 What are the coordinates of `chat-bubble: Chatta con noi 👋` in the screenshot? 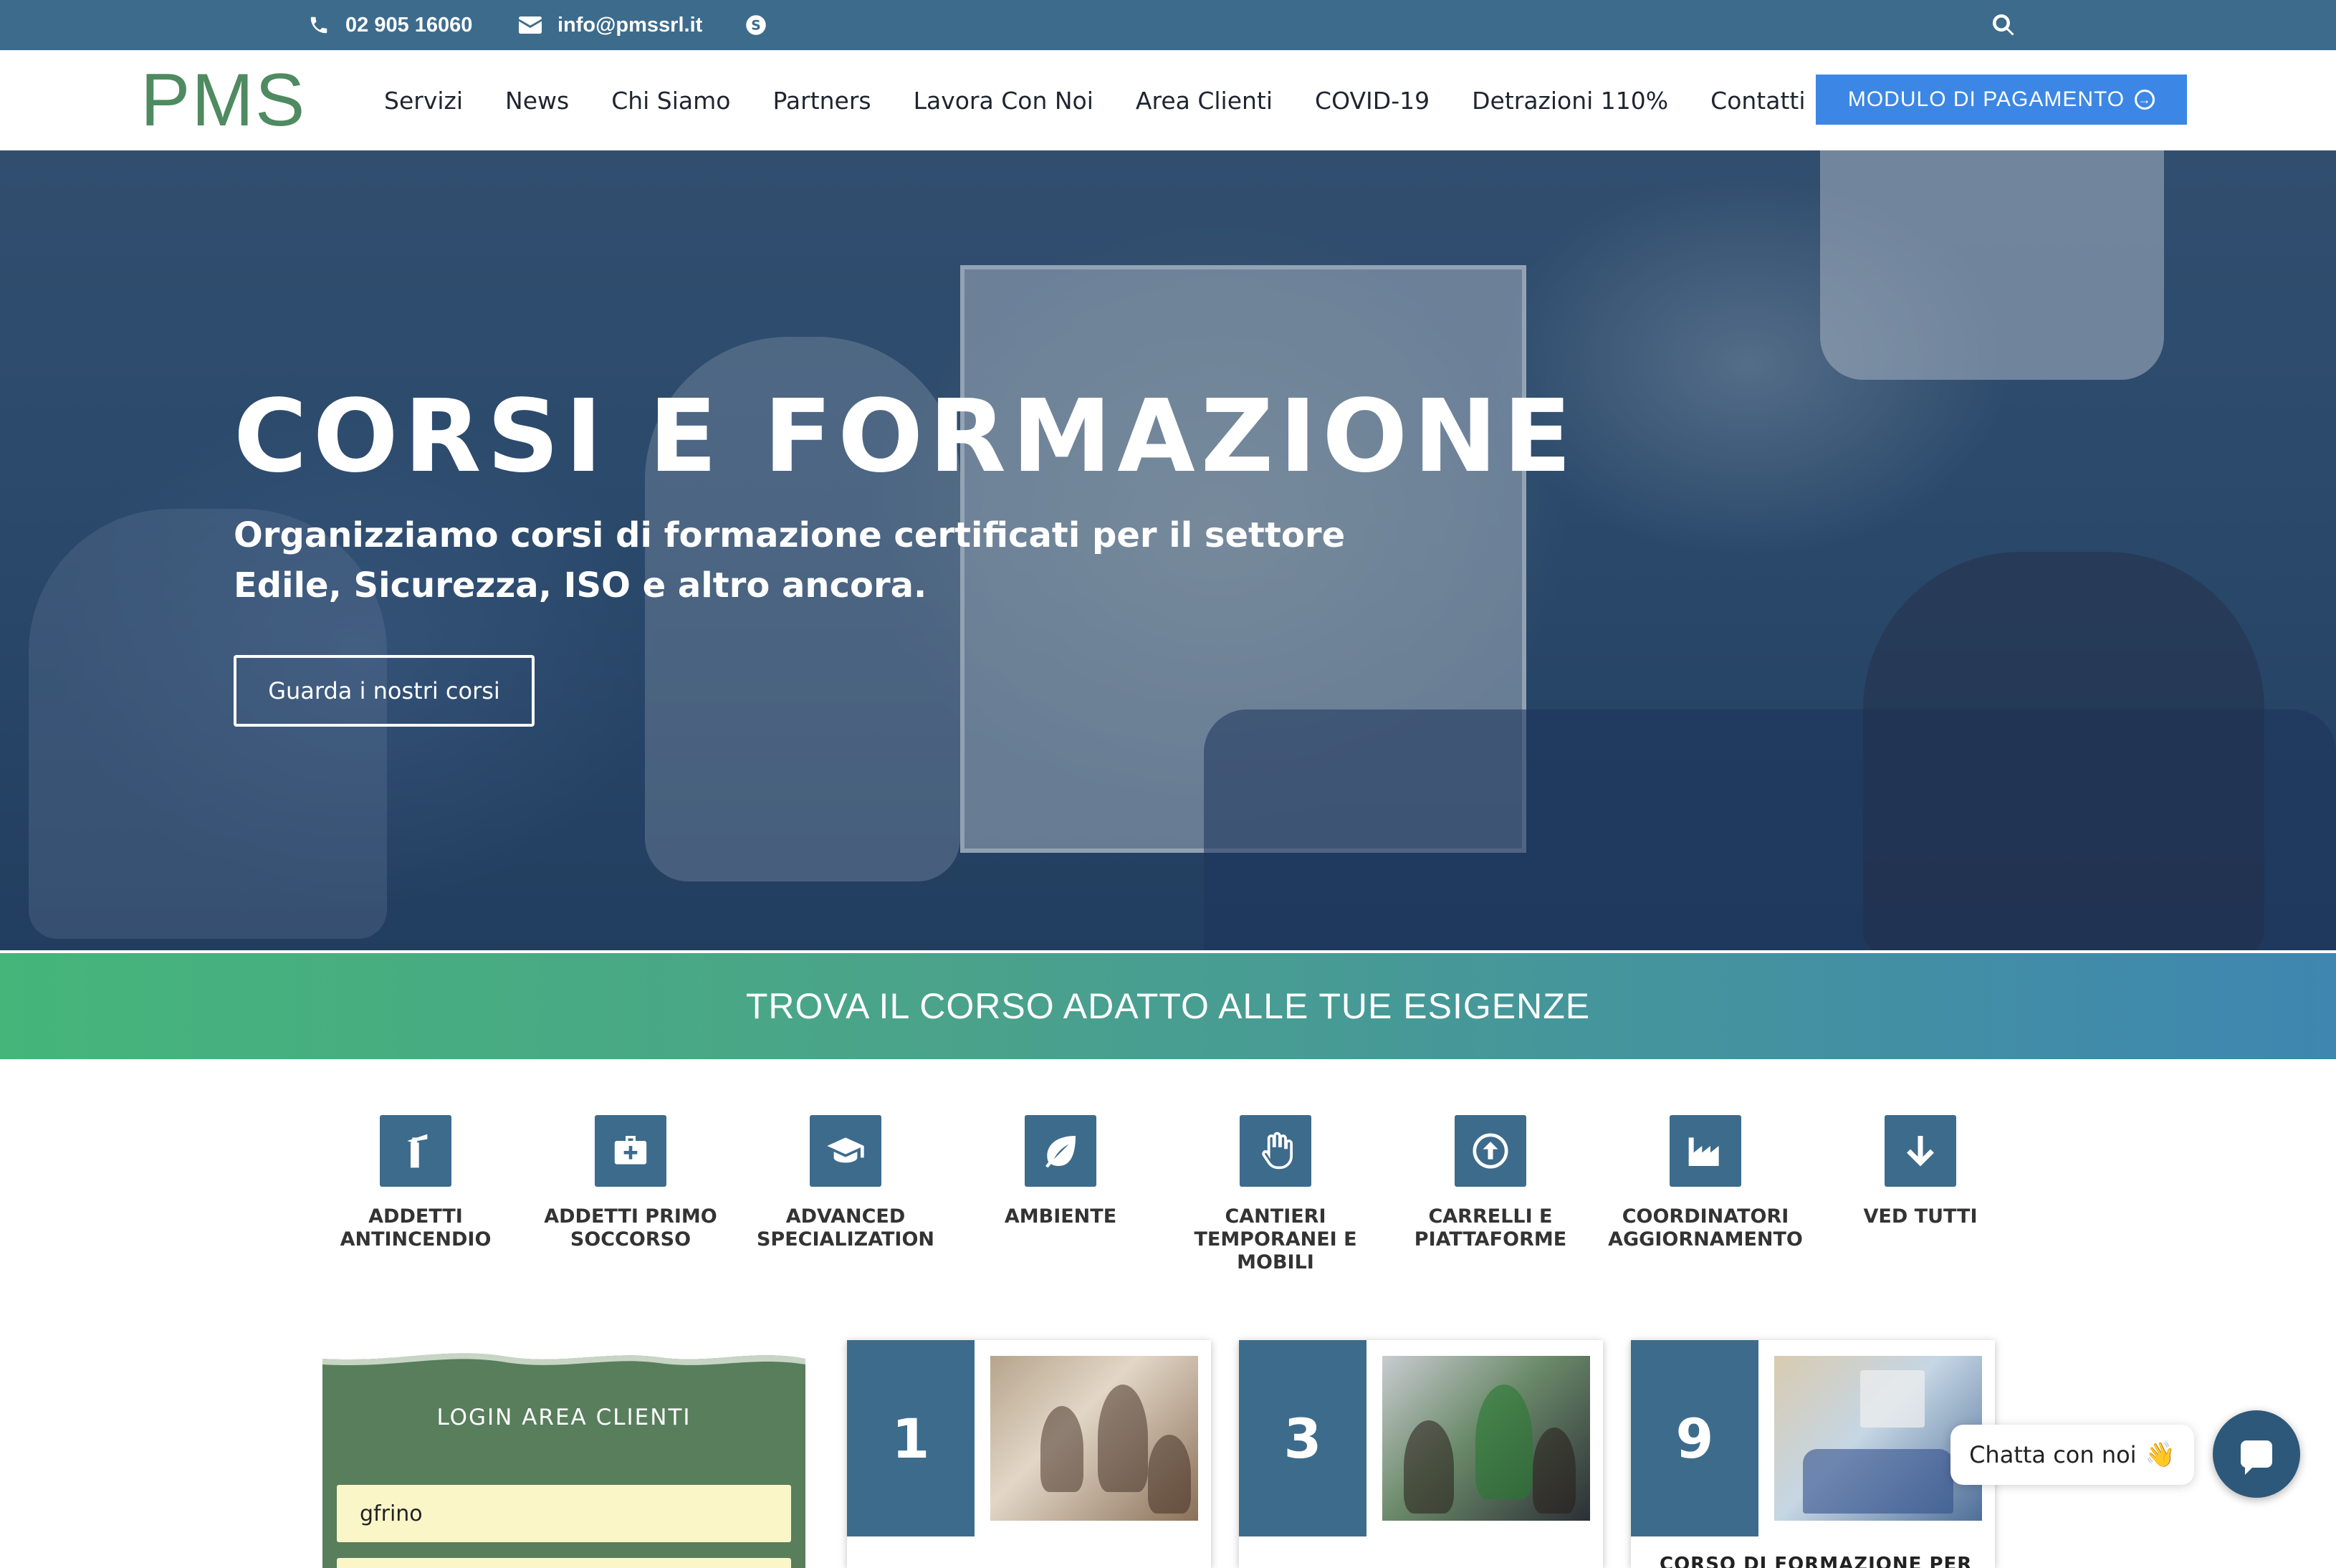 It's located at (2072, 1455).